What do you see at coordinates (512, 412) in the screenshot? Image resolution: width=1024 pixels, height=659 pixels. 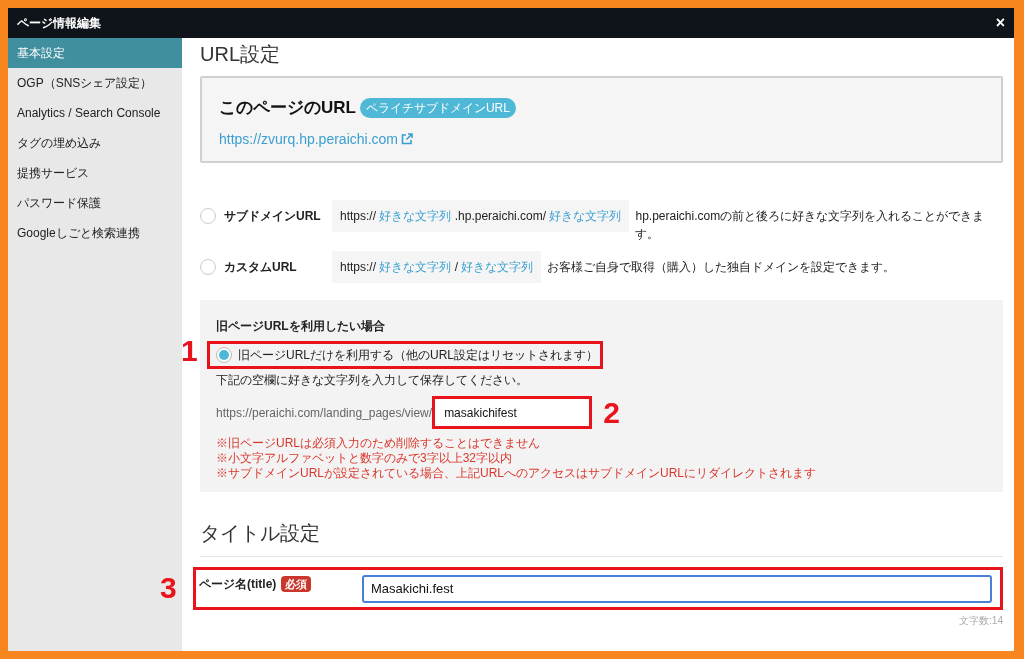 I see `url-input-field: masakichifest` at bounding box center [512, 412].